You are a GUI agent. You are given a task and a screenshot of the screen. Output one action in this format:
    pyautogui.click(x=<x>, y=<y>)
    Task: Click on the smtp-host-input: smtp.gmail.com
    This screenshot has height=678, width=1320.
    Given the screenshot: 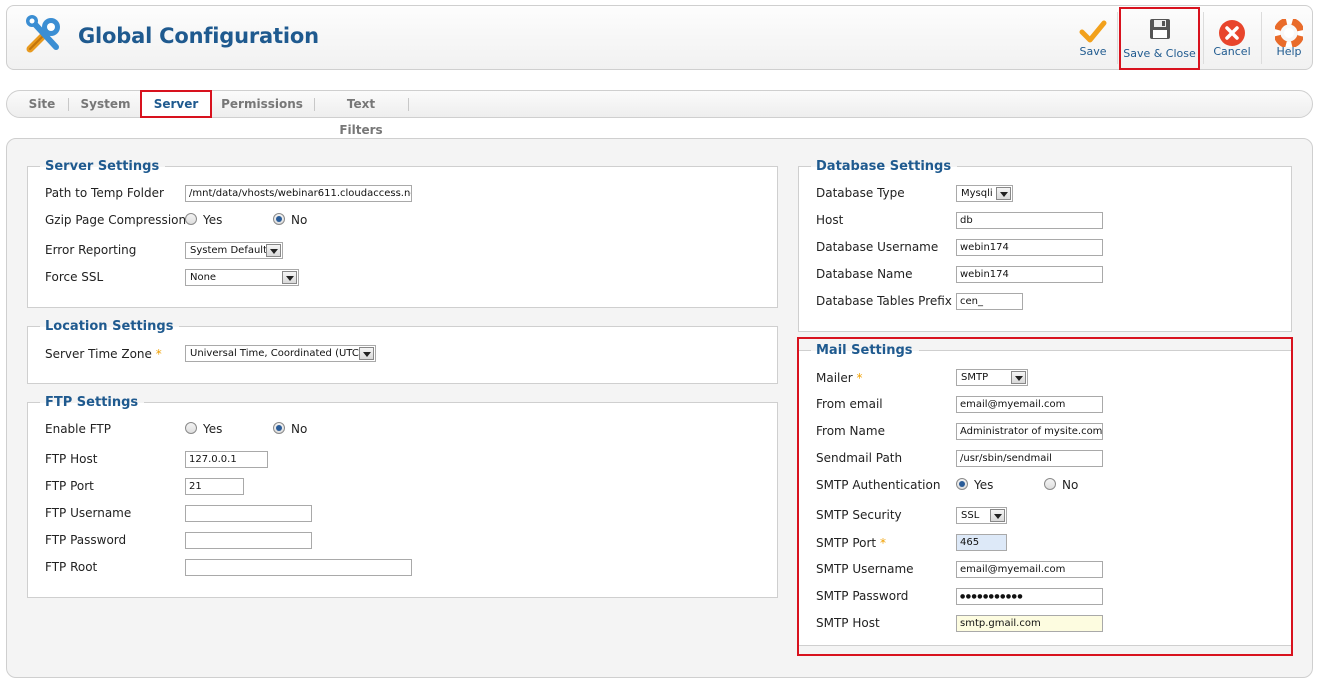 What is the action you would take?
    pyautogui.click(x=1029, y=623)
    